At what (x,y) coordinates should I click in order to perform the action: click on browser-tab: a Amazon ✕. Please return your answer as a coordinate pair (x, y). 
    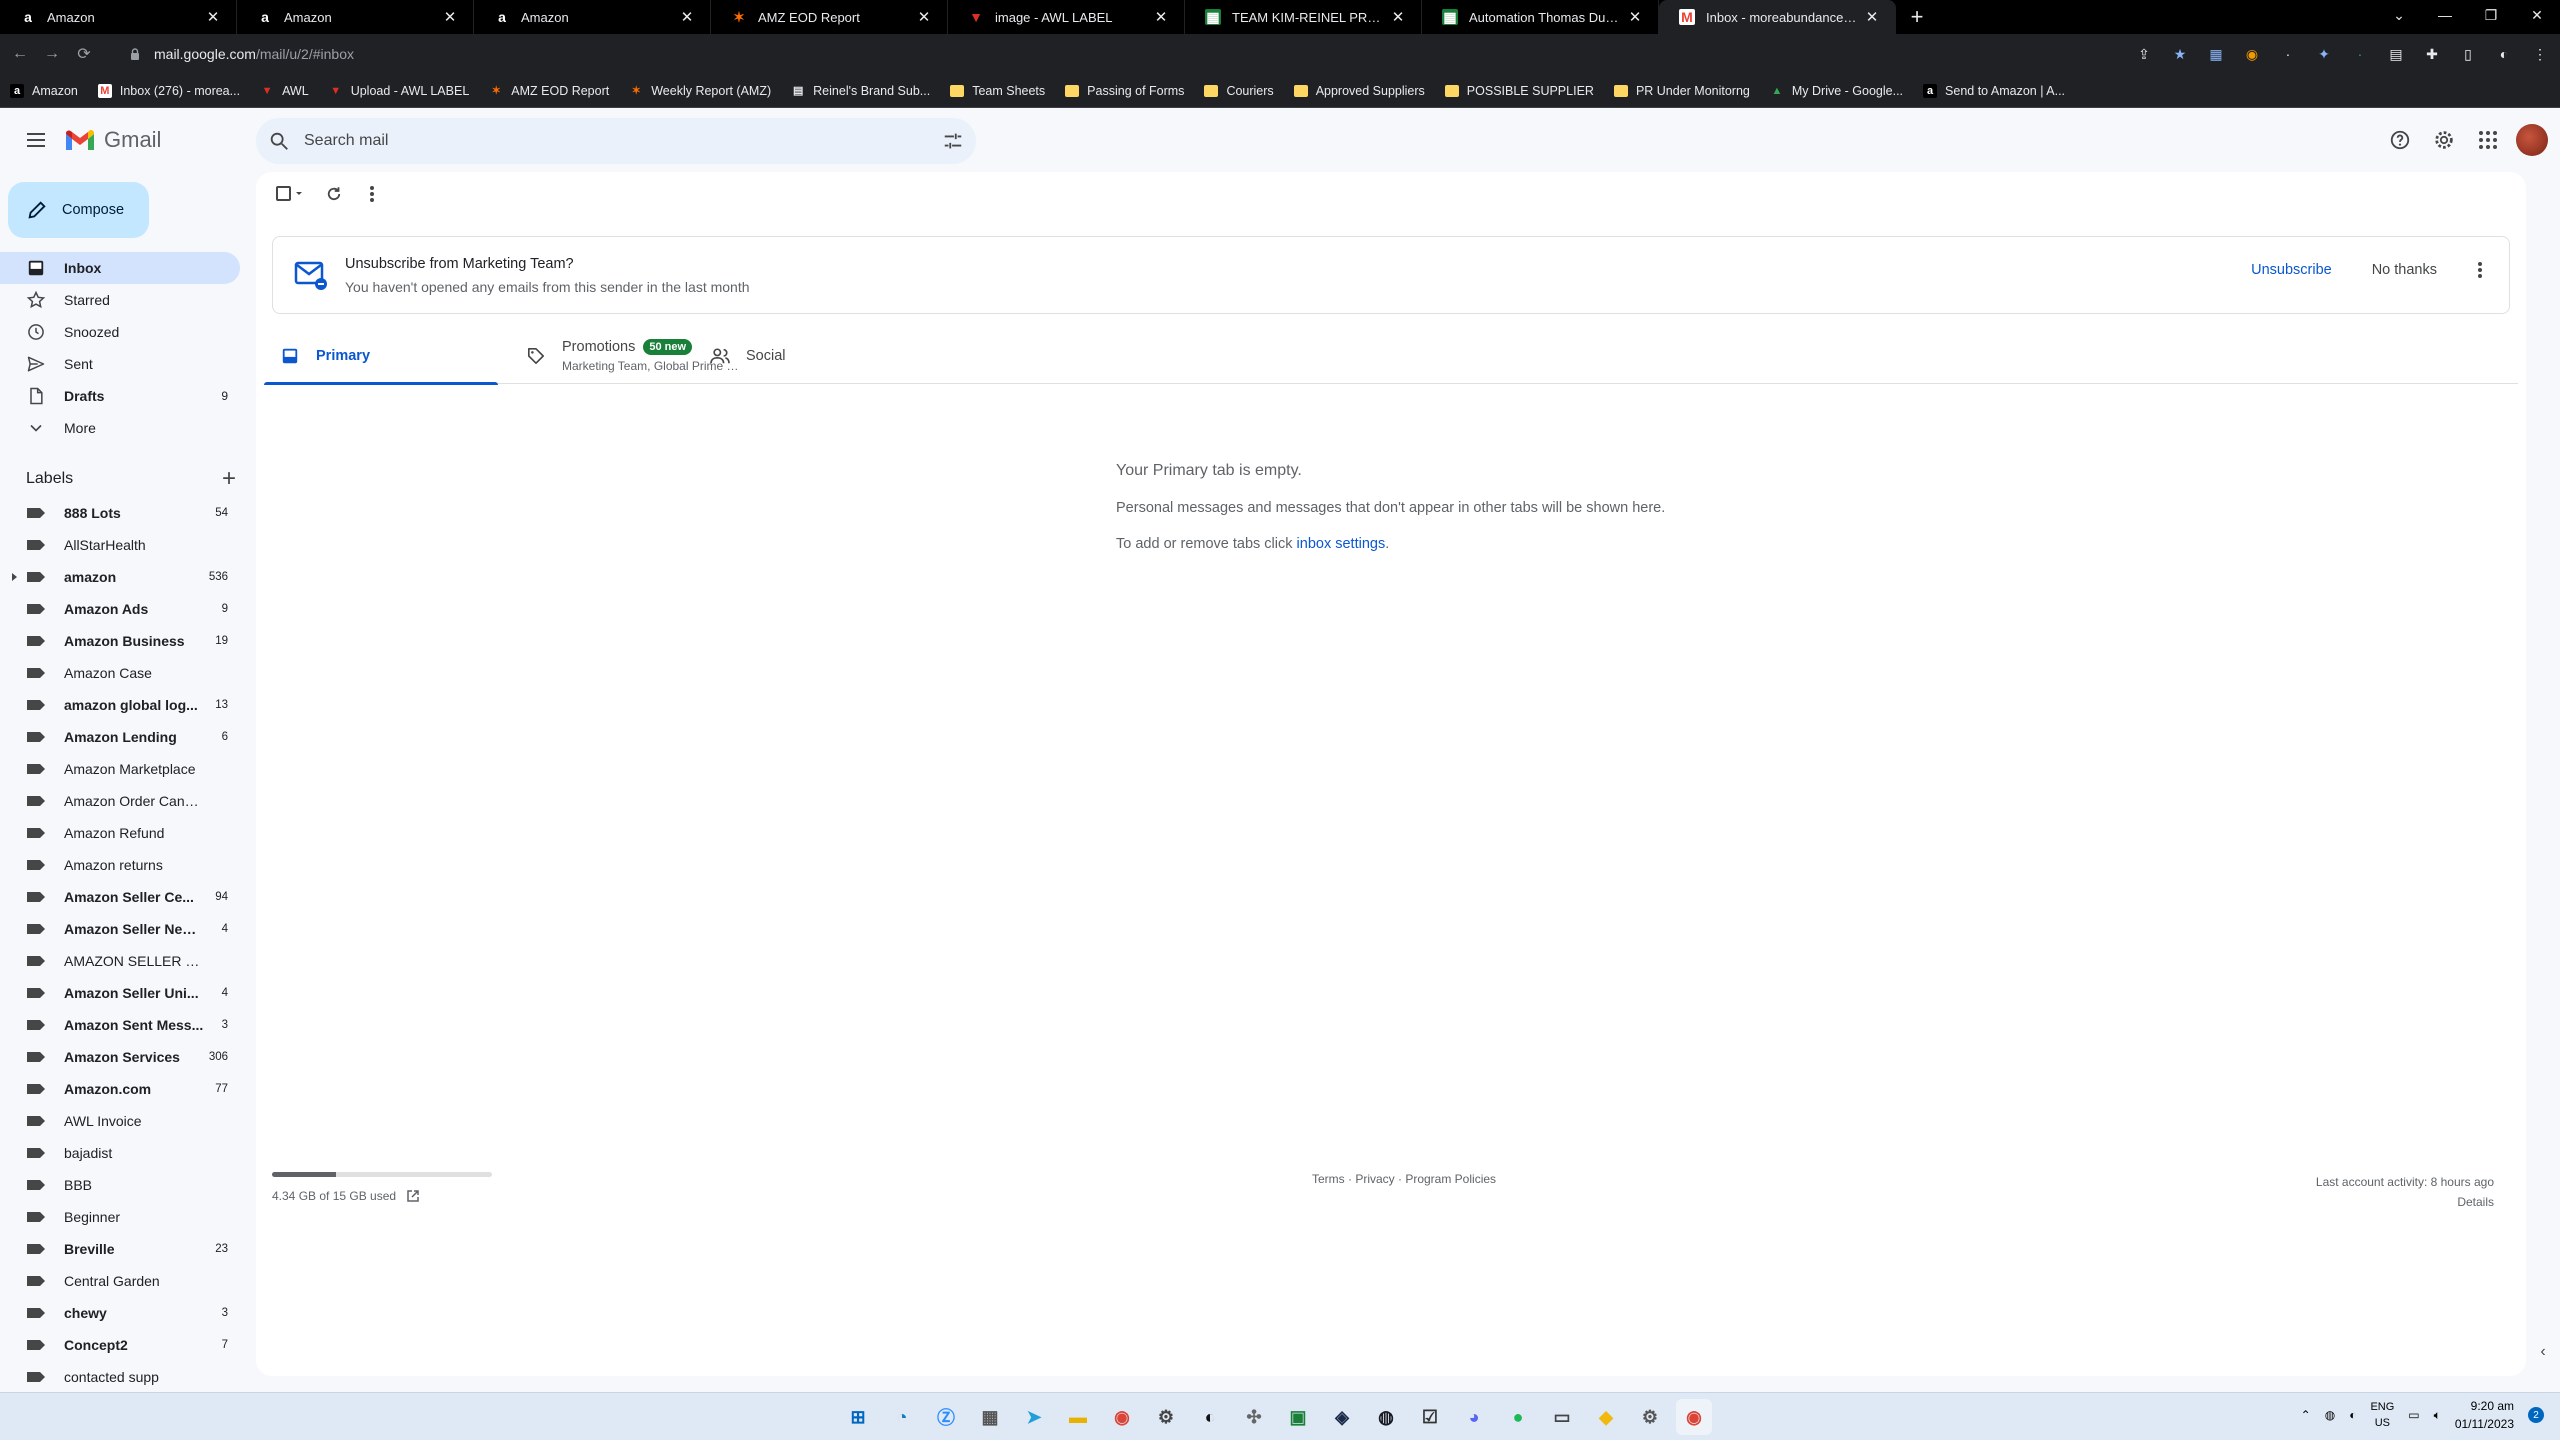
    Looking at the image, I should click on (355, 17).